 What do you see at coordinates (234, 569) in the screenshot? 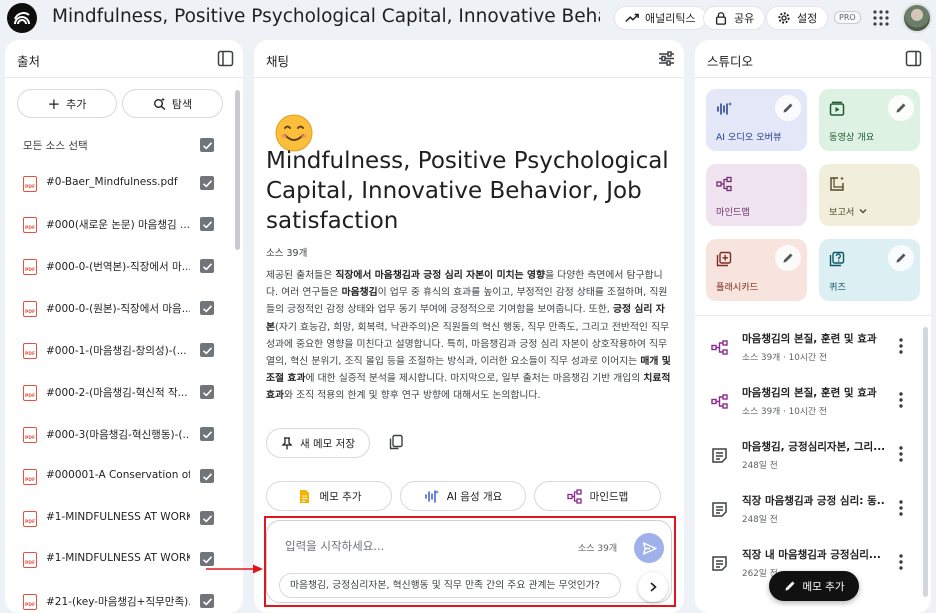
I see `annotation-arrow-icon` at bounding box center [234, 569].